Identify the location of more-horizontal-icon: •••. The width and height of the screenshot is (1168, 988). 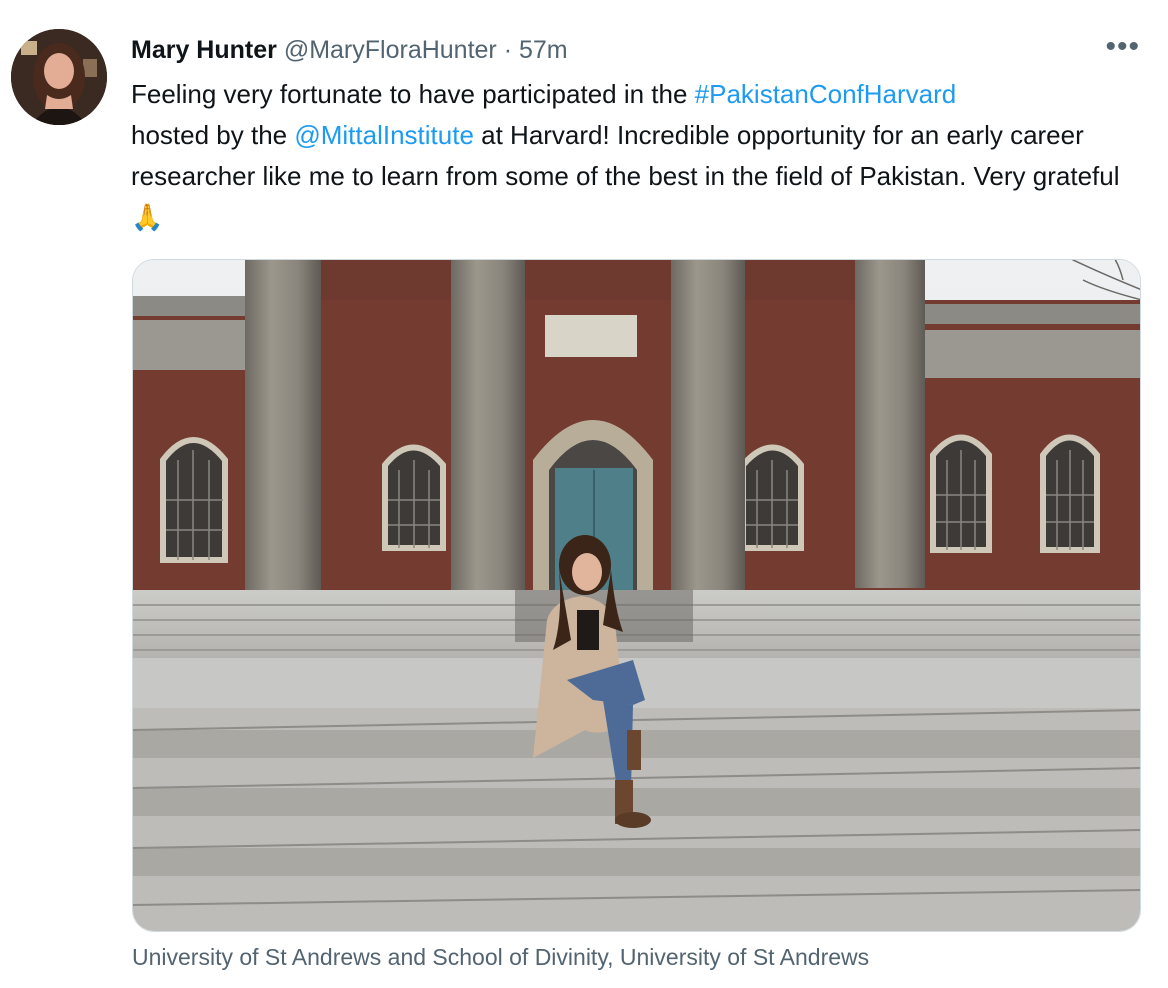
(1122, 47).